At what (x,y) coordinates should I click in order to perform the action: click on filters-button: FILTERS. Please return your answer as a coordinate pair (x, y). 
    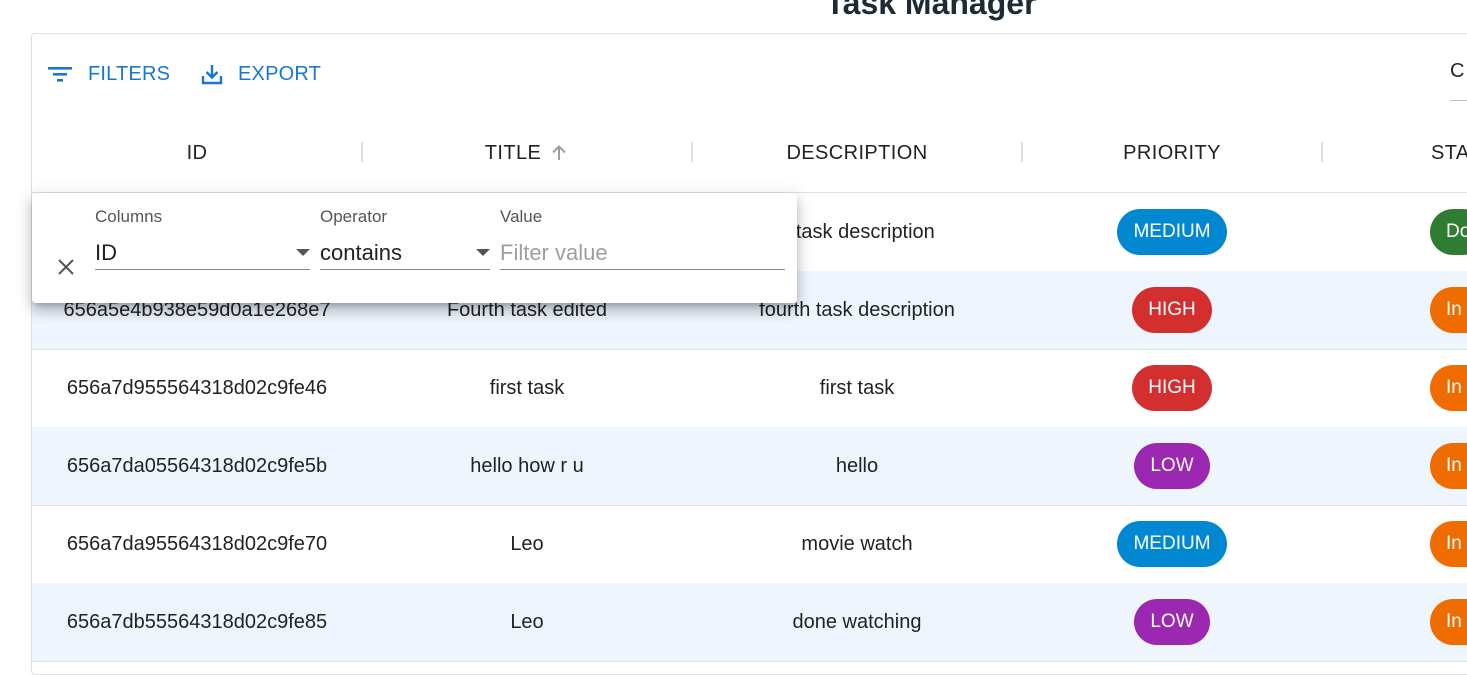
    Looking at the image, I should click on (108, 74).